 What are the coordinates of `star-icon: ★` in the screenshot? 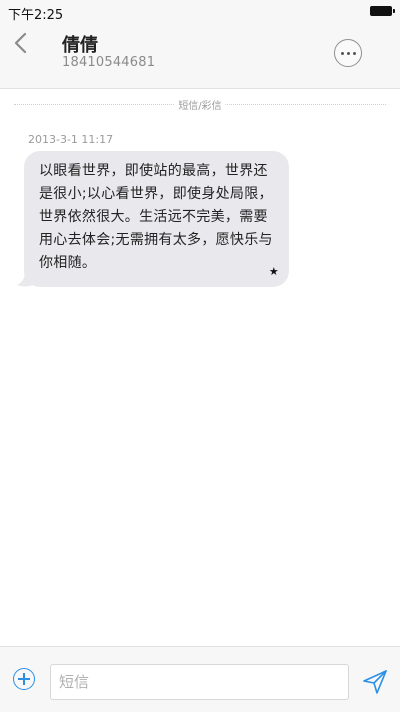 It's located at (273, 271).